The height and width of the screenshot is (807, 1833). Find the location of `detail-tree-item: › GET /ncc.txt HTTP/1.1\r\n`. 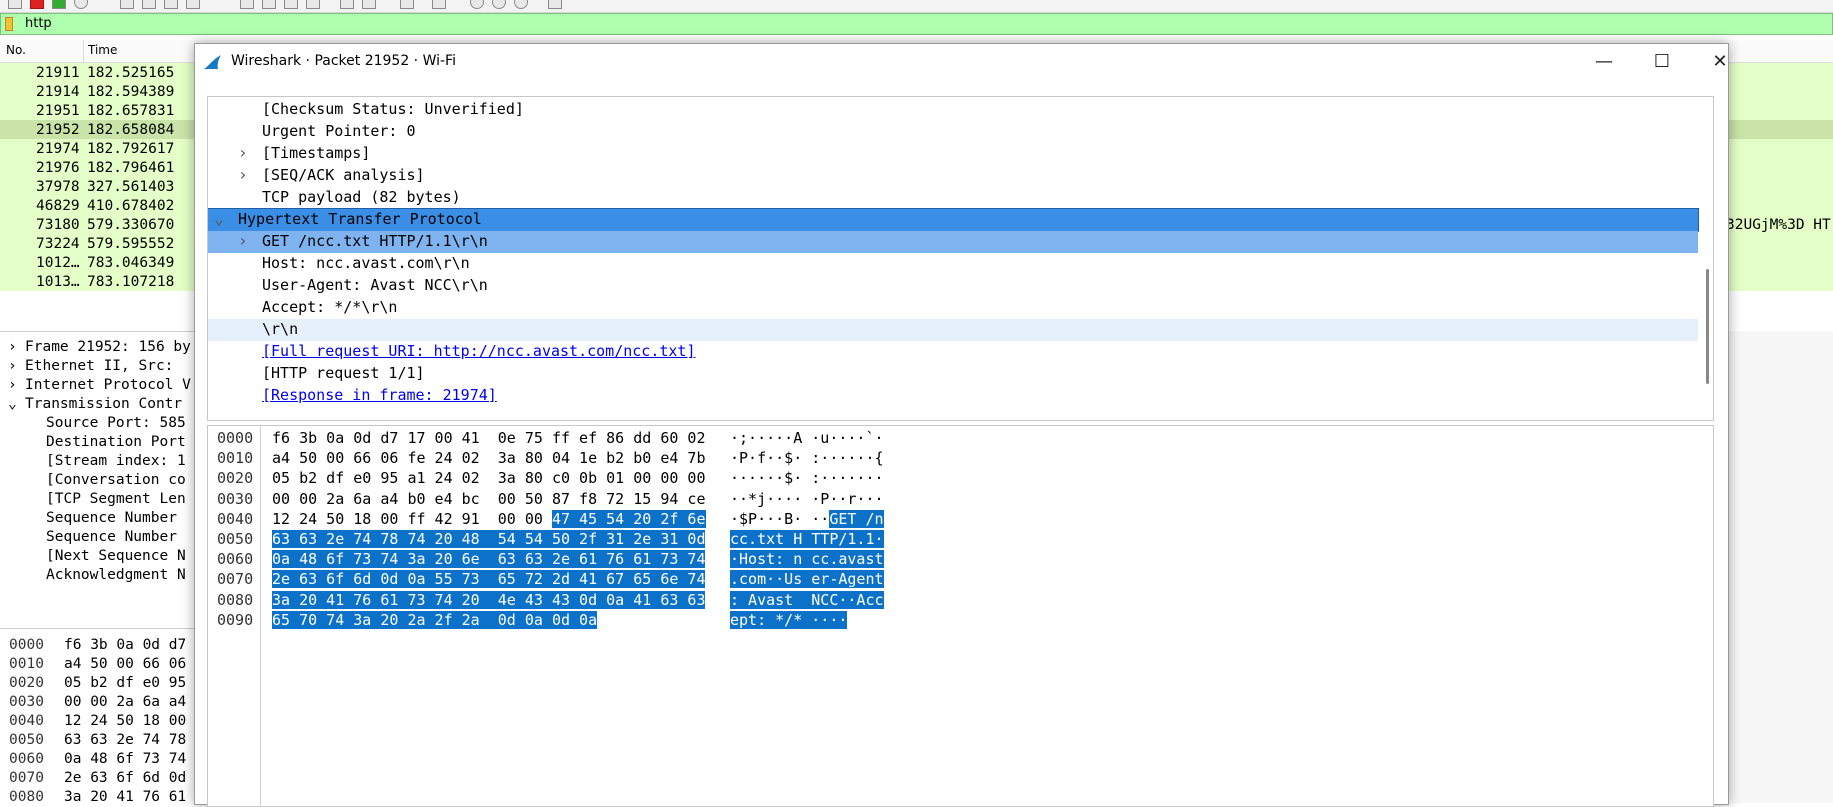

detail-tree-item: › GET /ncc.txt HTTP/1.1\r\n is located at coordinates (953, 242).